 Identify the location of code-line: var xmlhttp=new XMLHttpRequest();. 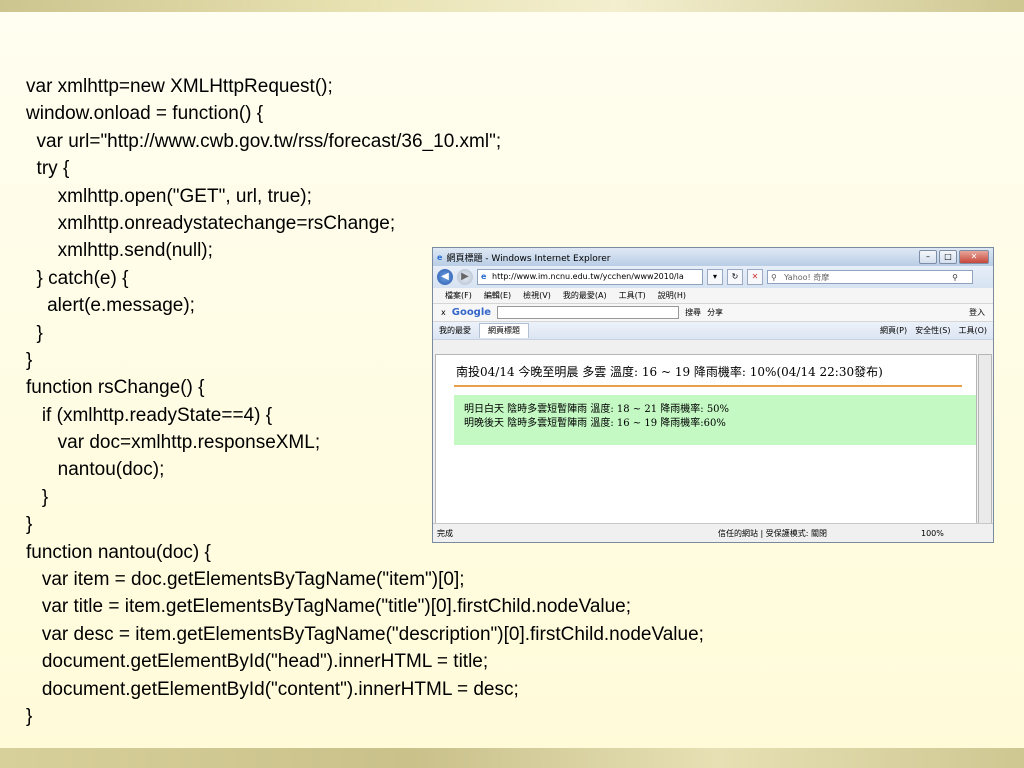
(179, 86).